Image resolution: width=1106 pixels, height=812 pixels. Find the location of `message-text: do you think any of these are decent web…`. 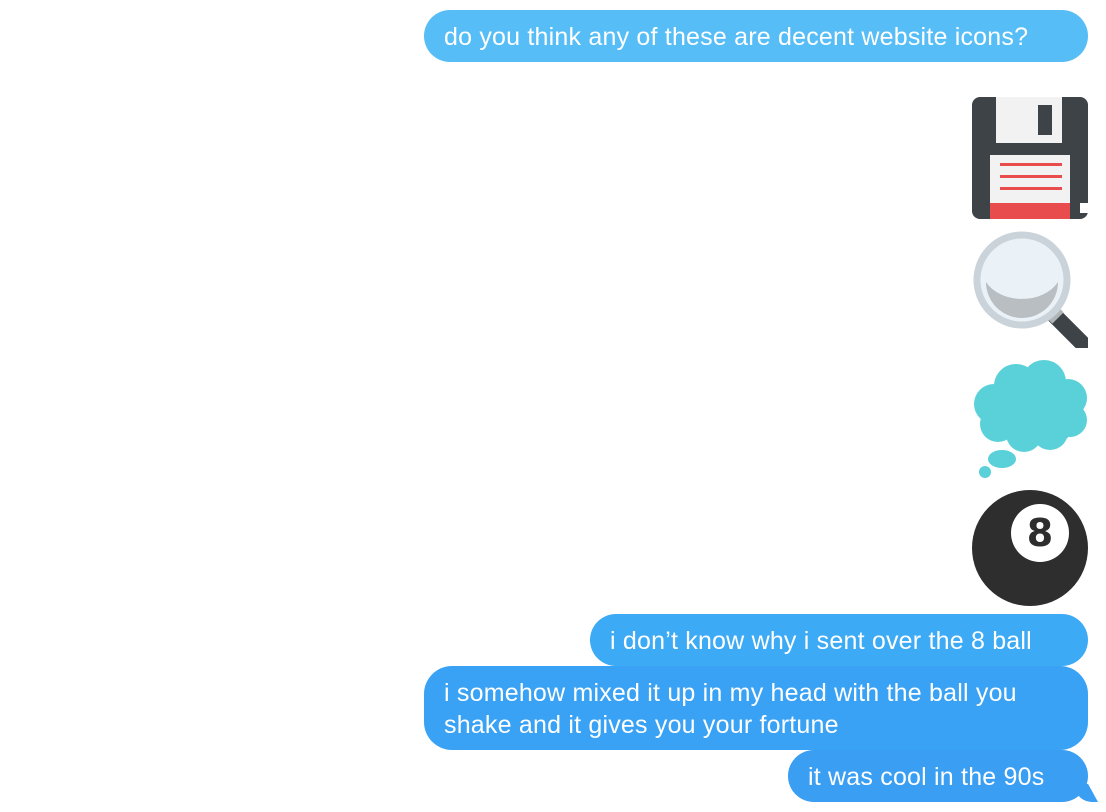

message-text: do you think any of these are decent web… is located at coordinates (736, 37).